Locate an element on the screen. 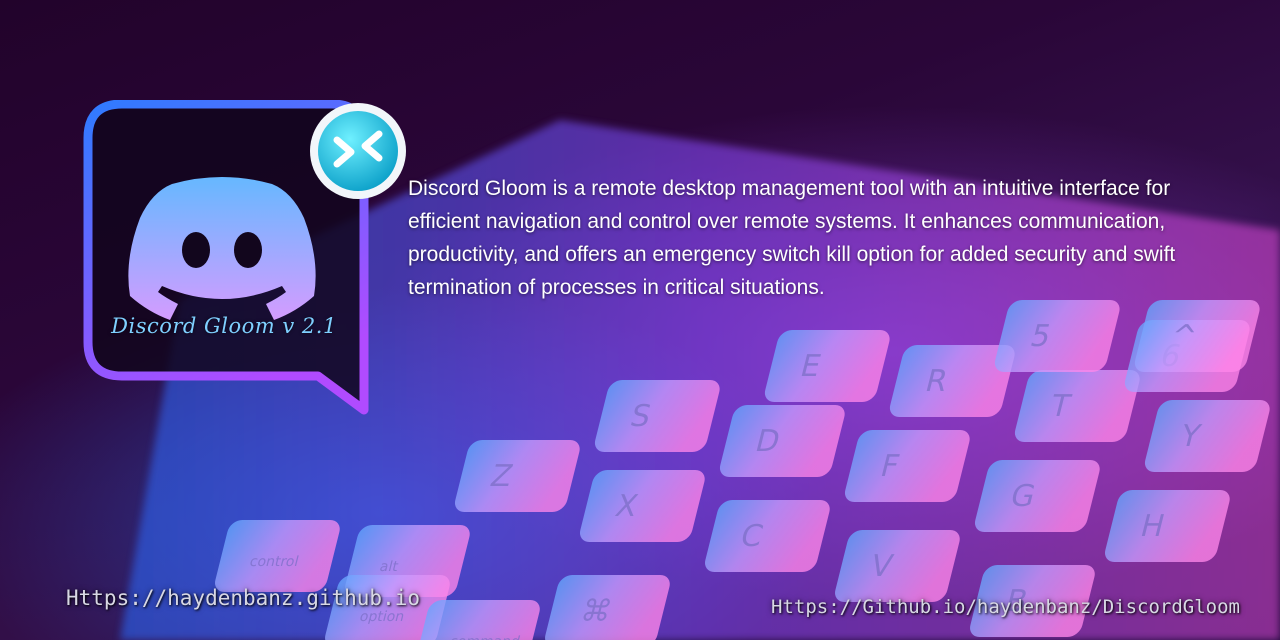 The image size is (1280, 640). keyboard-key-label: command is located at coordinates (485, 637).